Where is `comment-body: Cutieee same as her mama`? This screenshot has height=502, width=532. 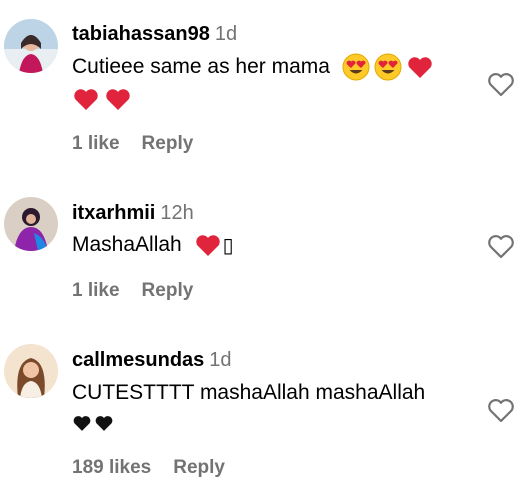 comment-body: Cutieee same as her mama is located at coordinates (201, 66).